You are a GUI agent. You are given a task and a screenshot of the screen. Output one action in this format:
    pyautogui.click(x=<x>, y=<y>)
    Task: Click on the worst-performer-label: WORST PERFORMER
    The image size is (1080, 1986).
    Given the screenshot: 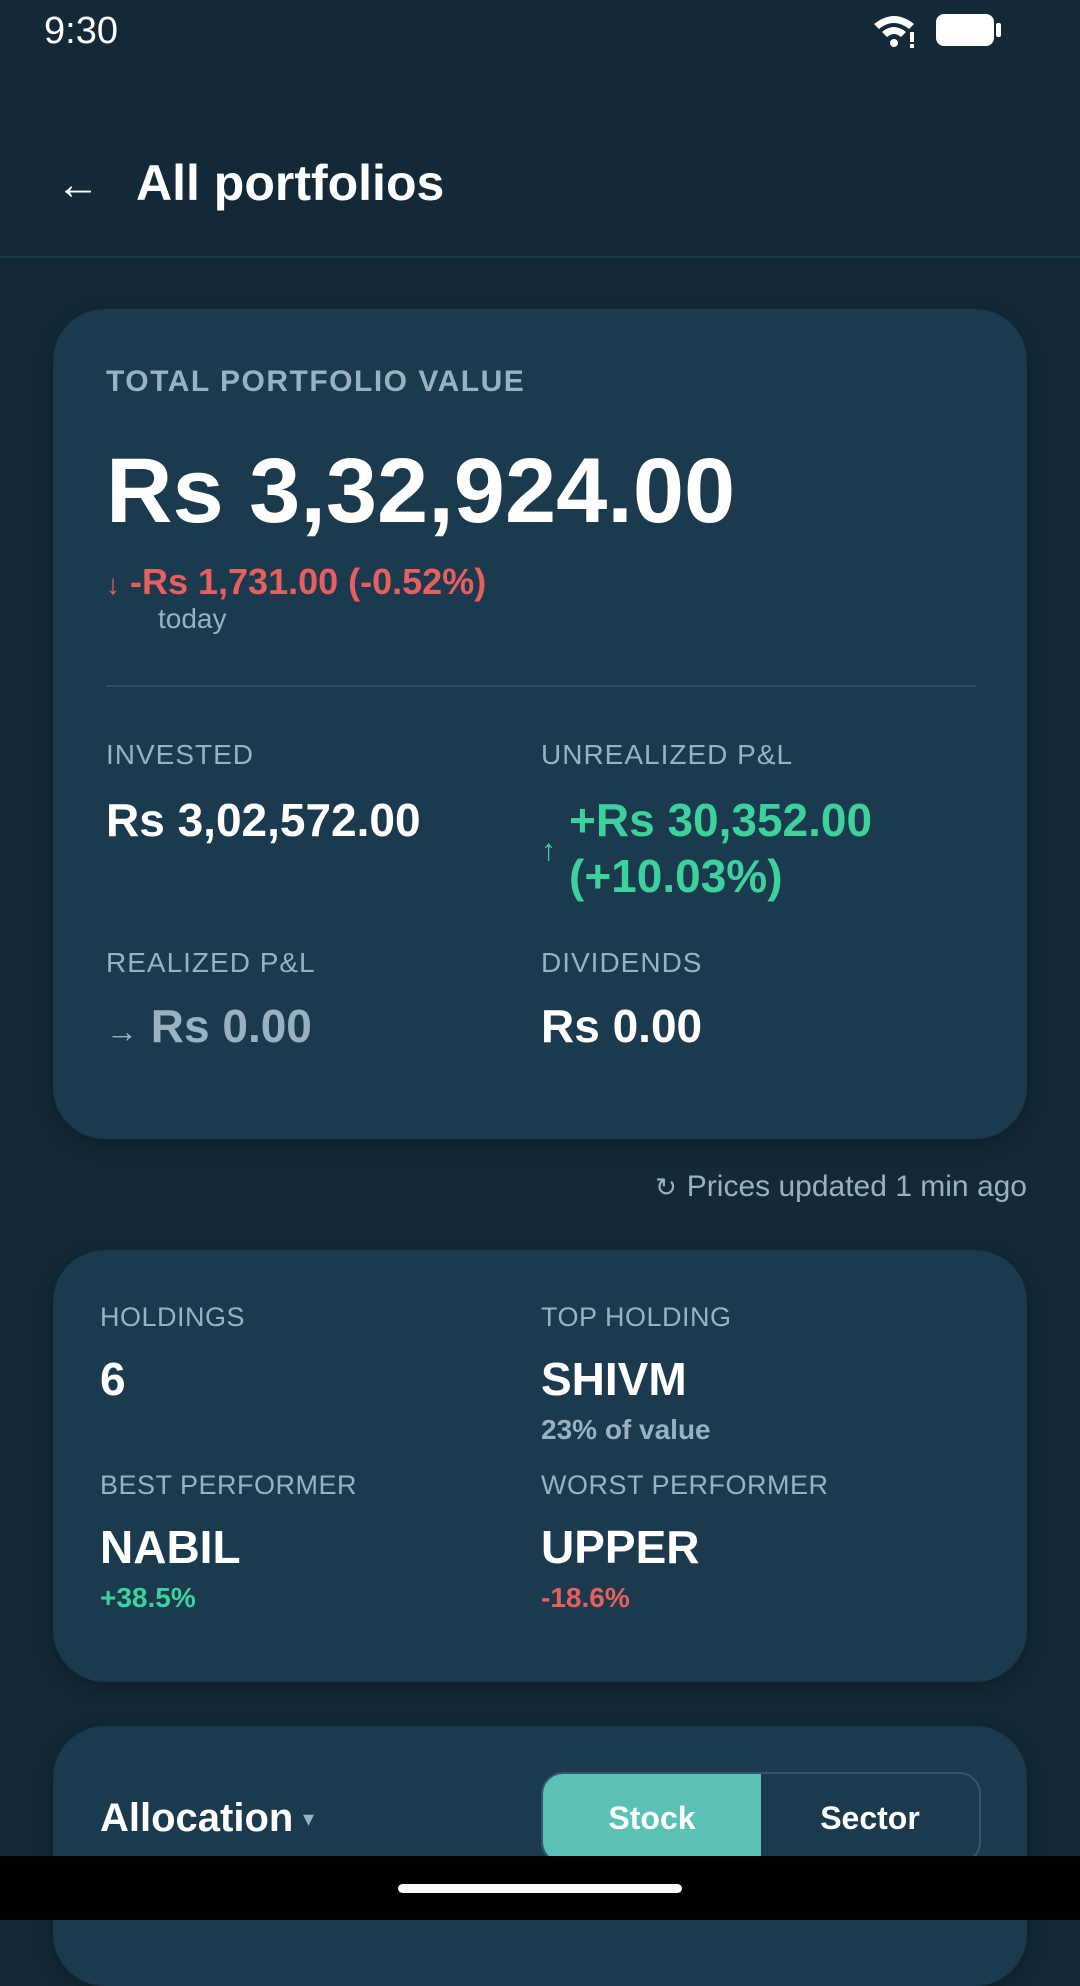 What is the action you would take?
    pyautogui.click(x=685, y=1485)
    